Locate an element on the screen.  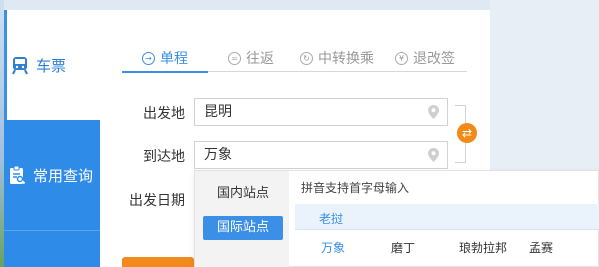
clipboard-search-icon is located at coordinates (18, 175).